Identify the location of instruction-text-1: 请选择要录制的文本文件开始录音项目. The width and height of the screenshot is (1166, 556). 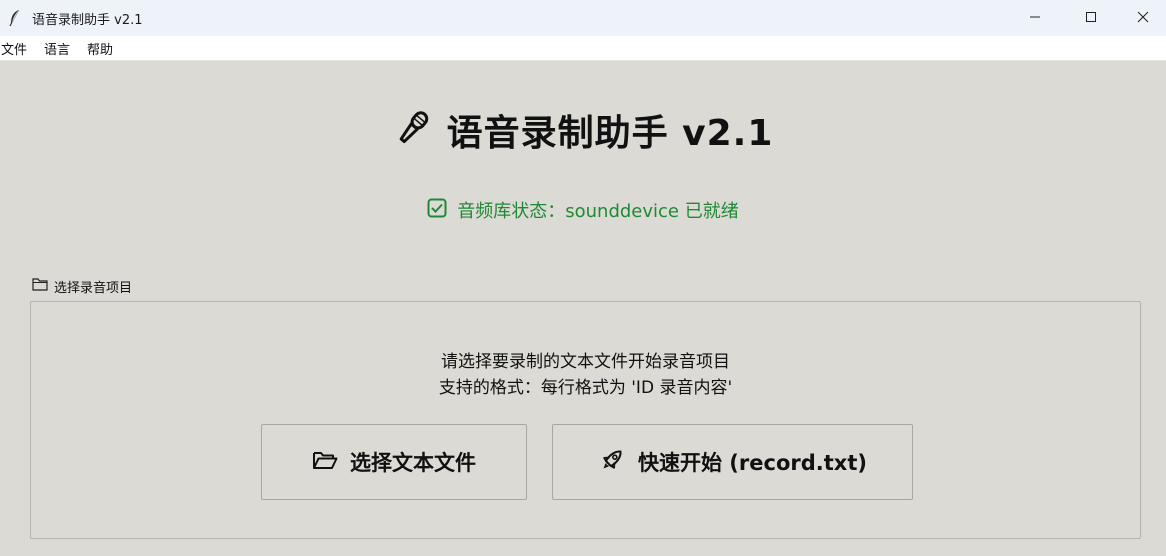
(585, 362).